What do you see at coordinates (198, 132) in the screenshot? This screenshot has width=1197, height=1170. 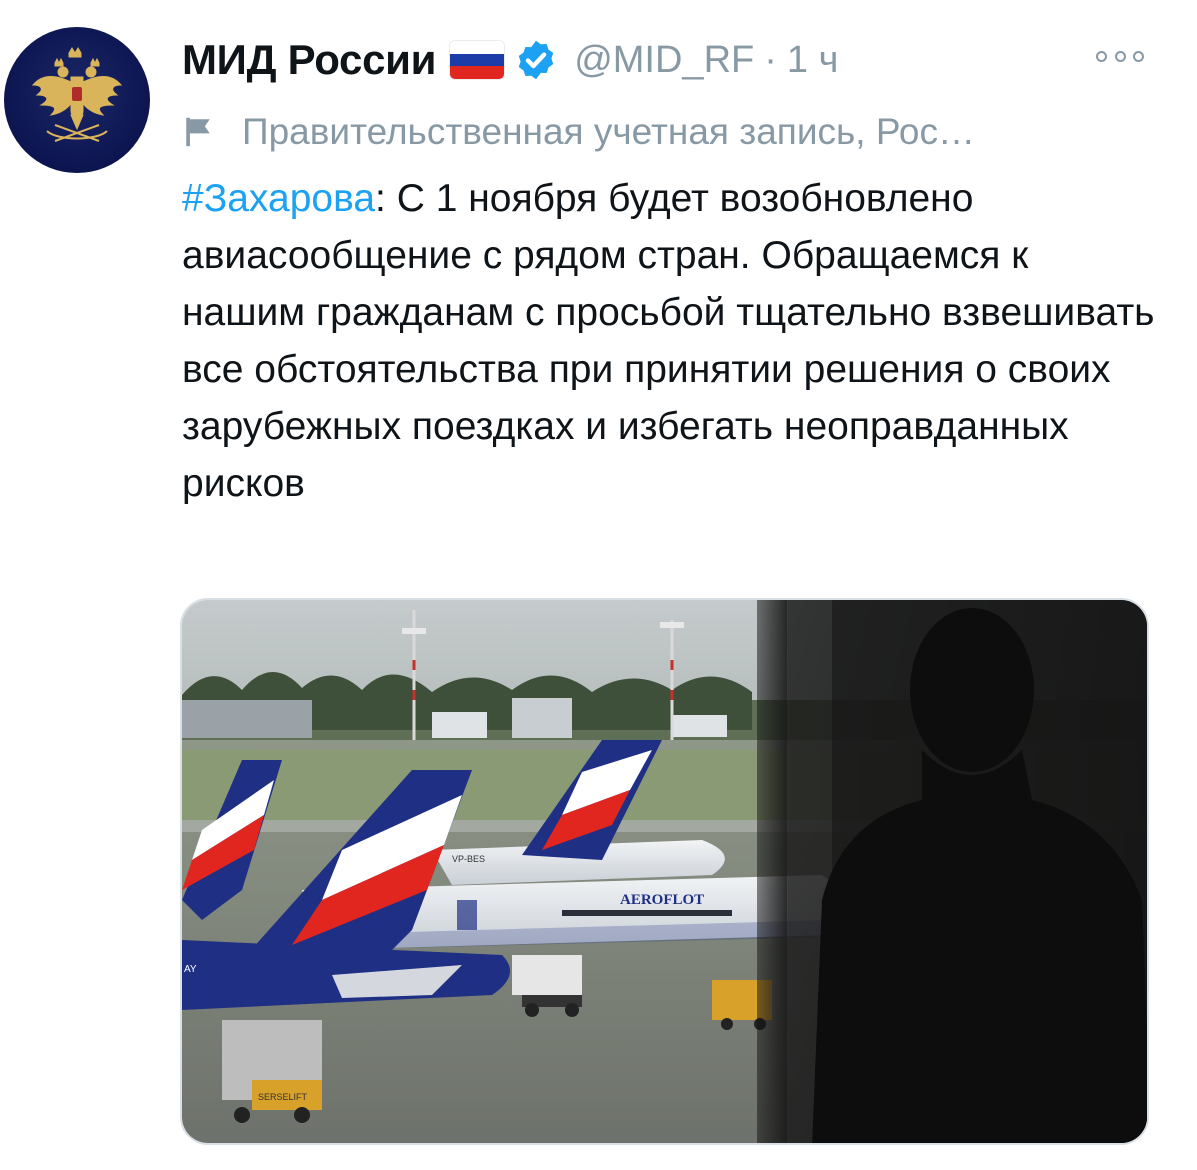 I see `government-flag-icon` at bounding box center [198, 132].